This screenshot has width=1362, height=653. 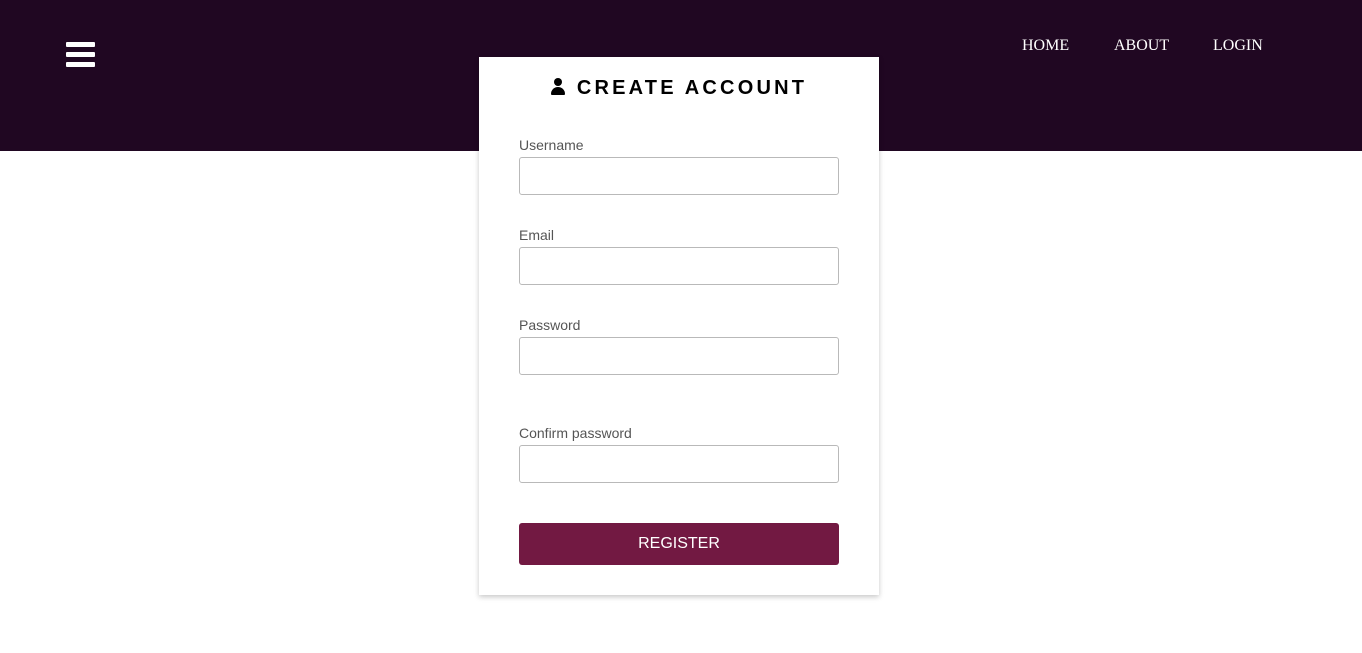 I want to click on register-button: REGISTER, so click(x=679, y=544).